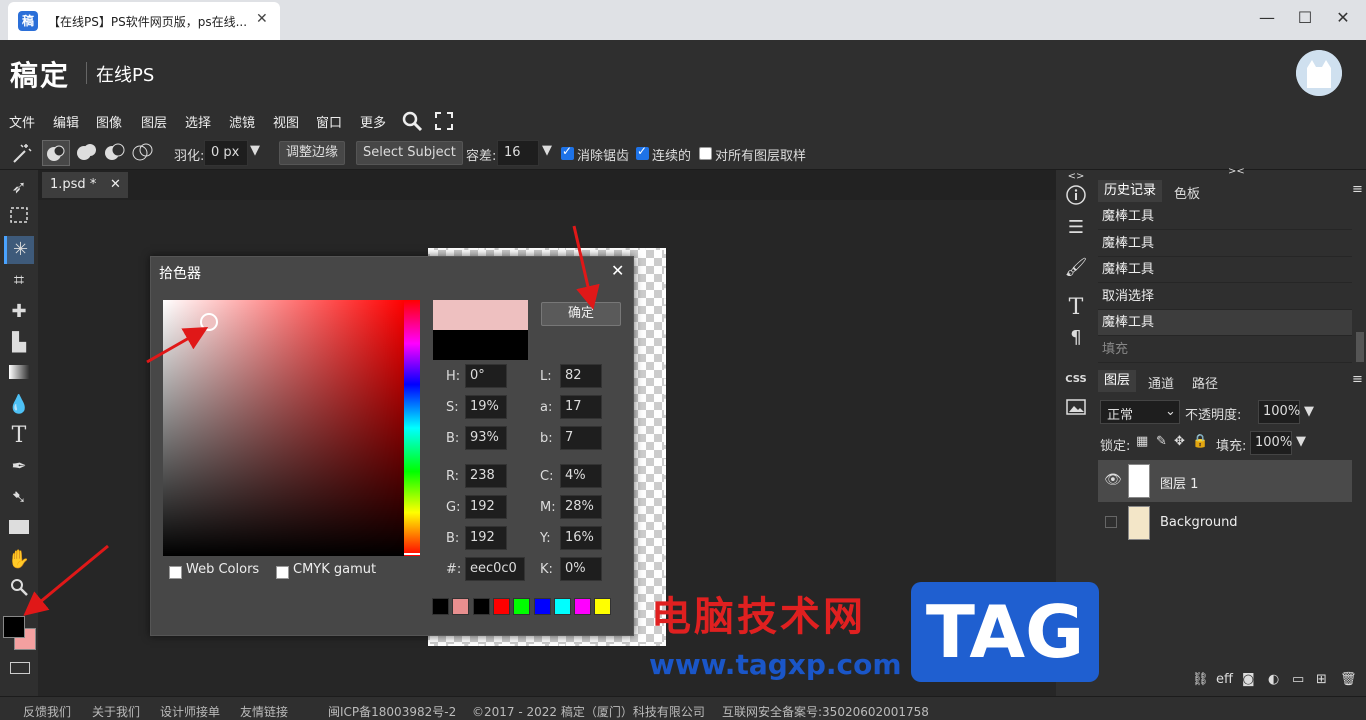  Describe the element at coordinates (1357, 189) in the screenshot. I see `history-panel-menu-icon: ≡` at that location.